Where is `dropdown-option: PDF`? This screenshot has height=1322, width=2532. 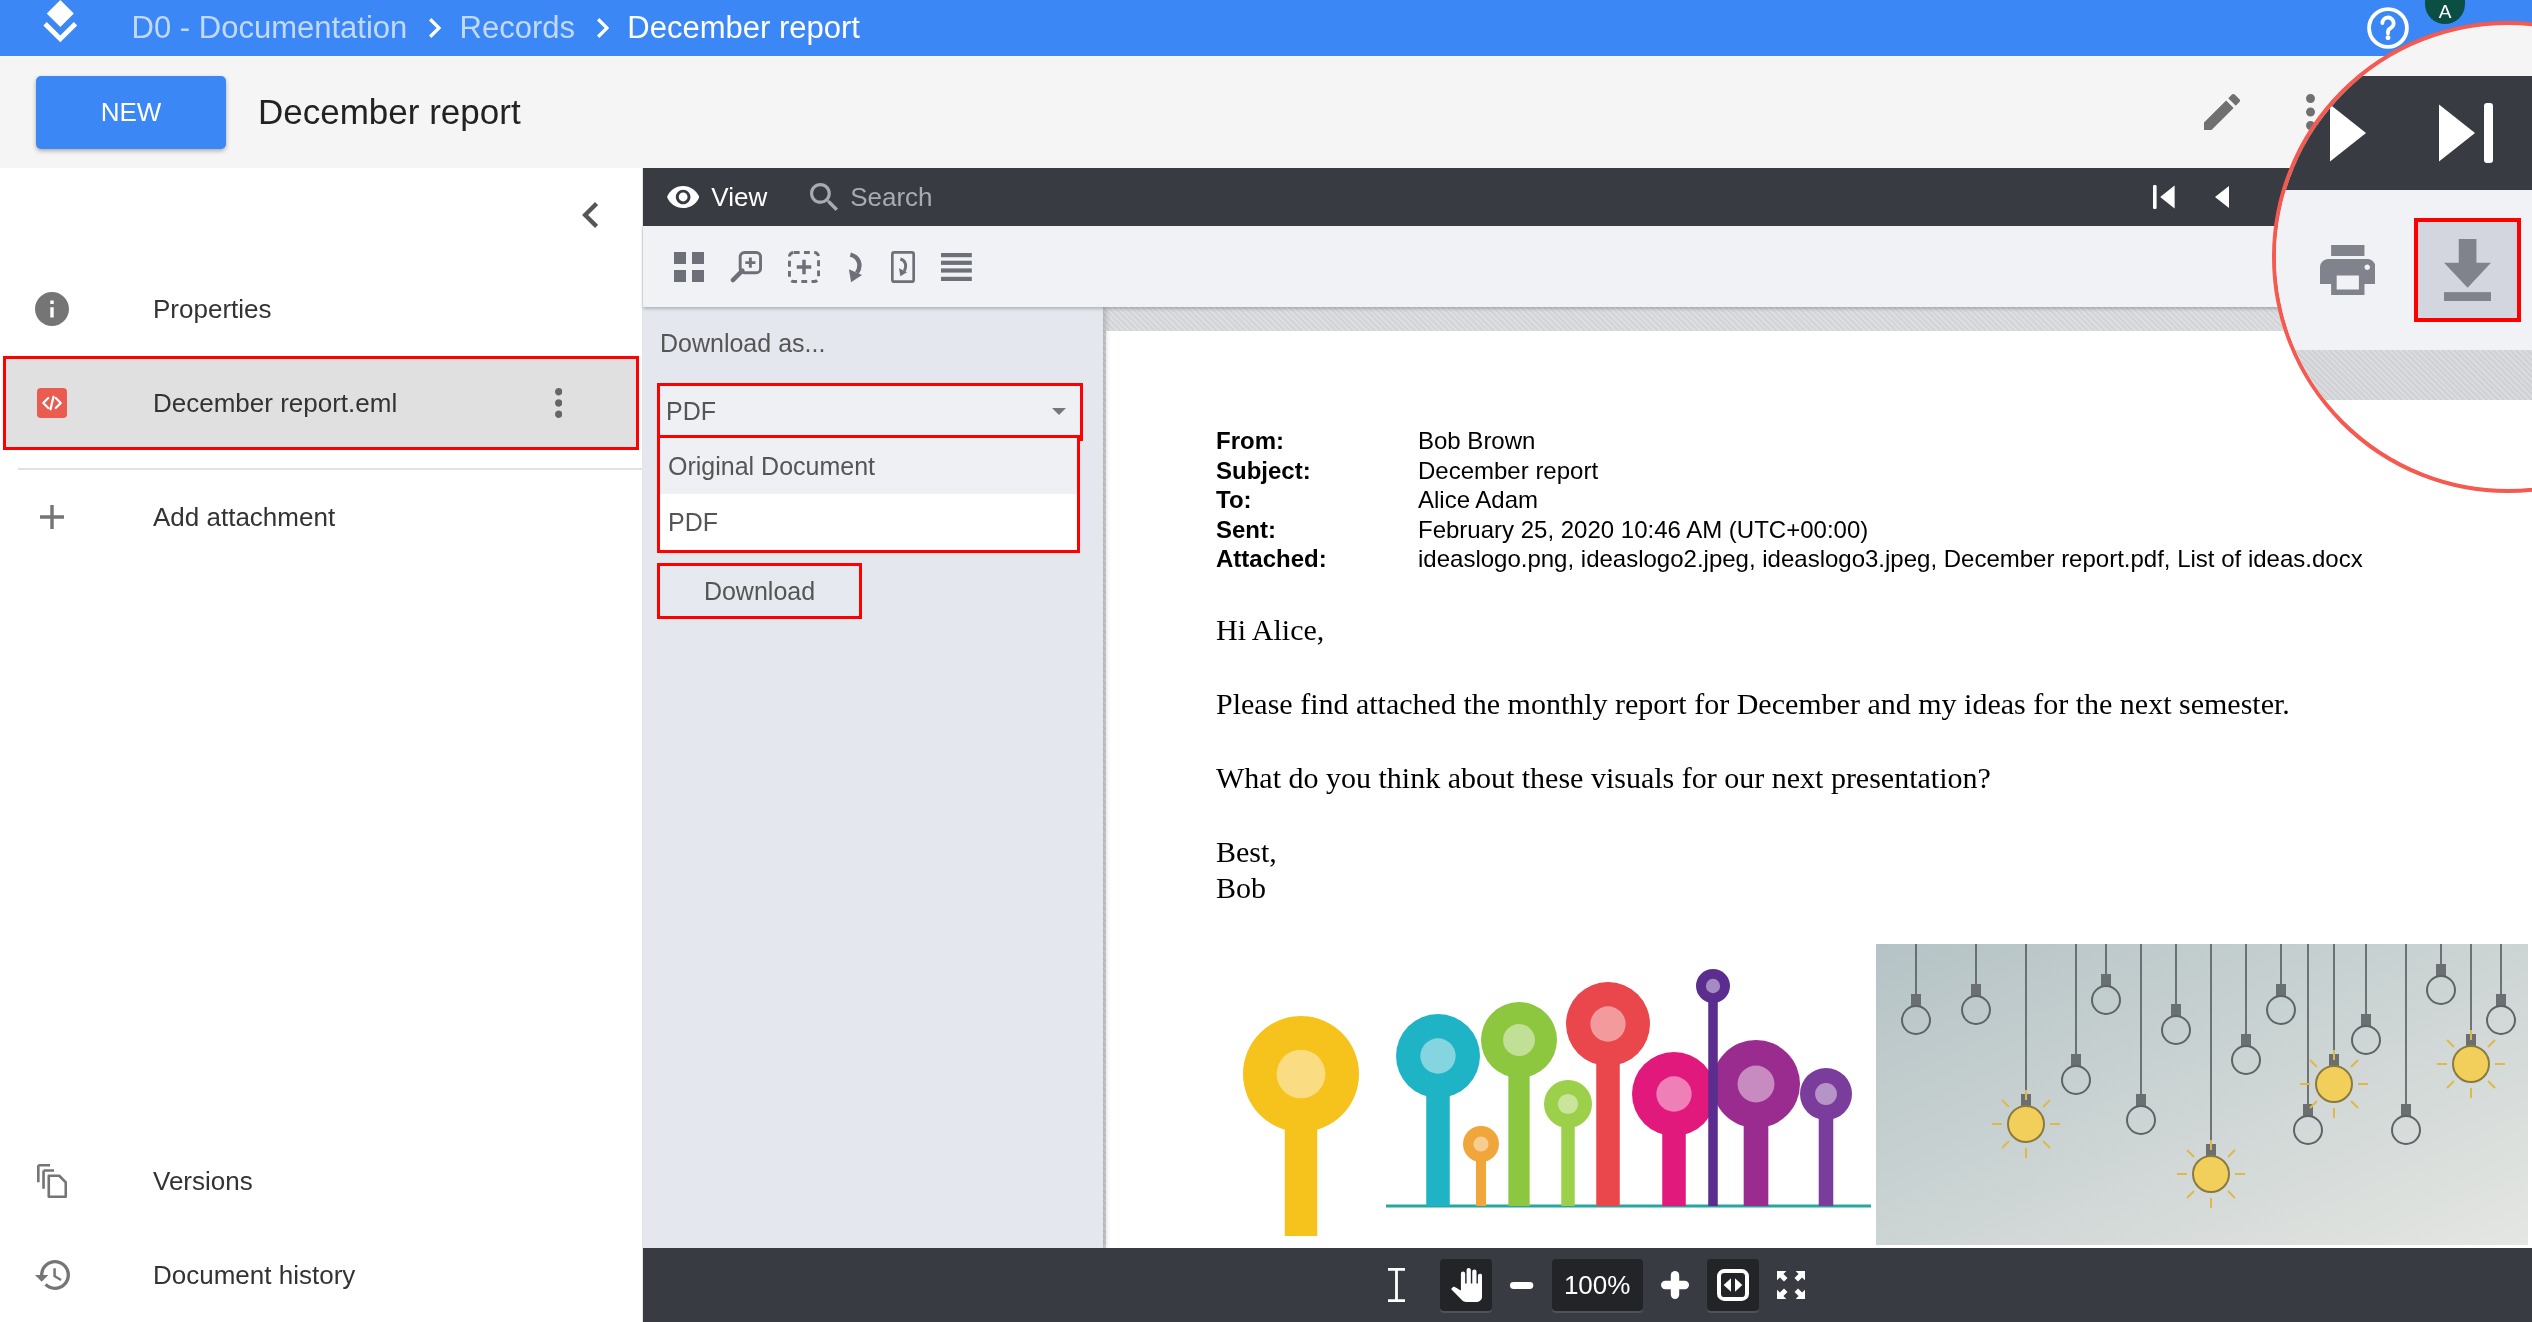
dropdown-option: PDF is located at coordinates (868, 522).